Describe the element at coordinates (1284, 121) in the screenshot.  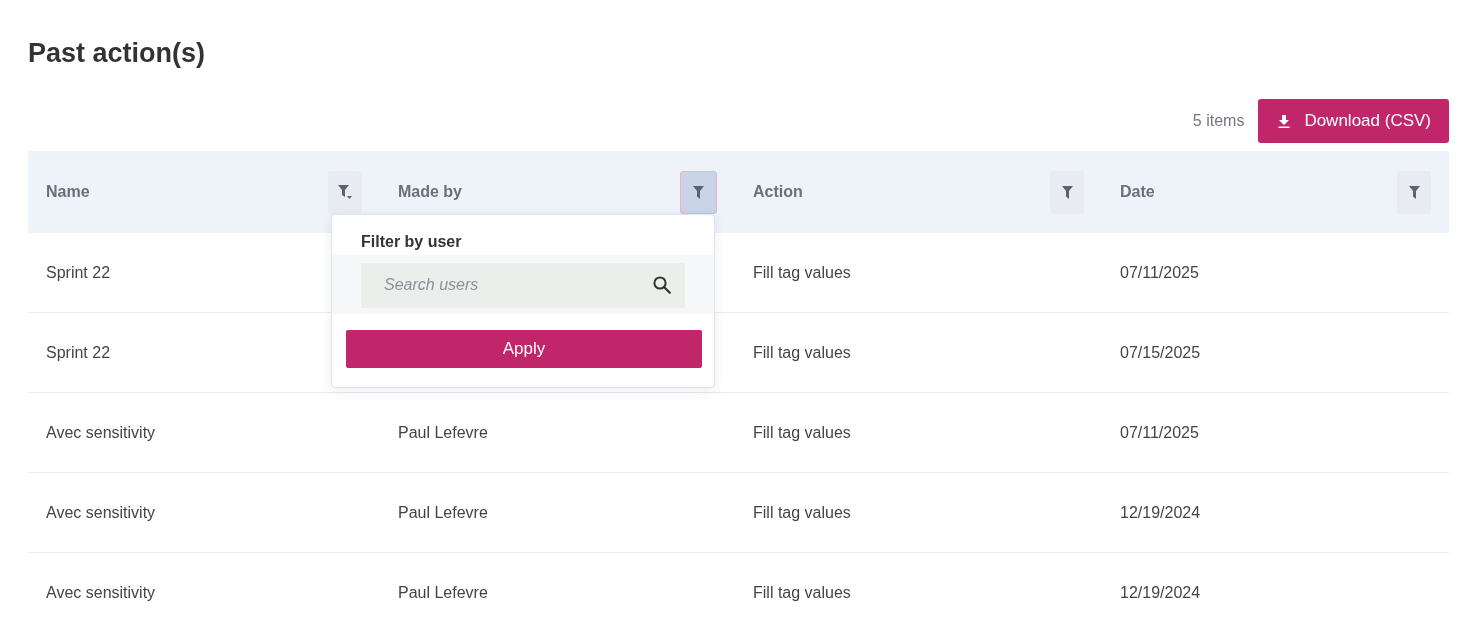
I see `download-icon` at that location.